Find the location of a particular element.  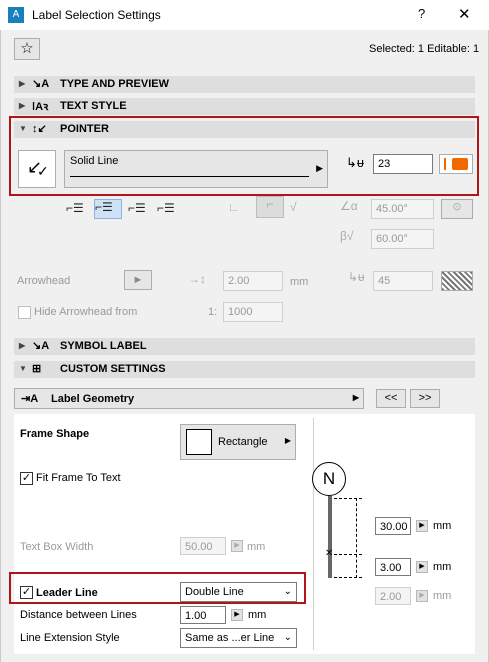

pointer-shape-button: ↙ ✓ is located at coordinates (37, 169).